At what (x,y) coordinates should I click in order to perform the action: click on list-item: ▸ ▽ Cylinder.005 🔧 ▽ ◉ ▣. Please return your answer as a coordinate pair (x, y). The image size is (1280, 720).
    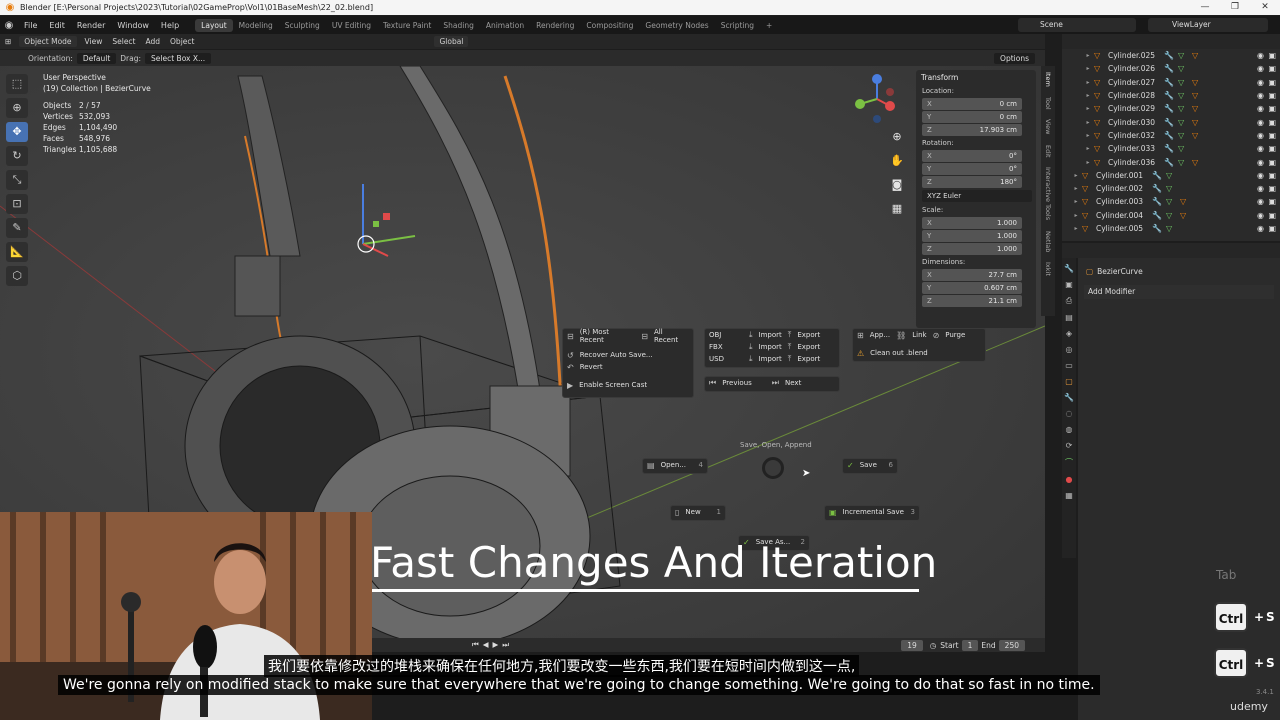
    Looking at the image, I should click on (1171, 228).